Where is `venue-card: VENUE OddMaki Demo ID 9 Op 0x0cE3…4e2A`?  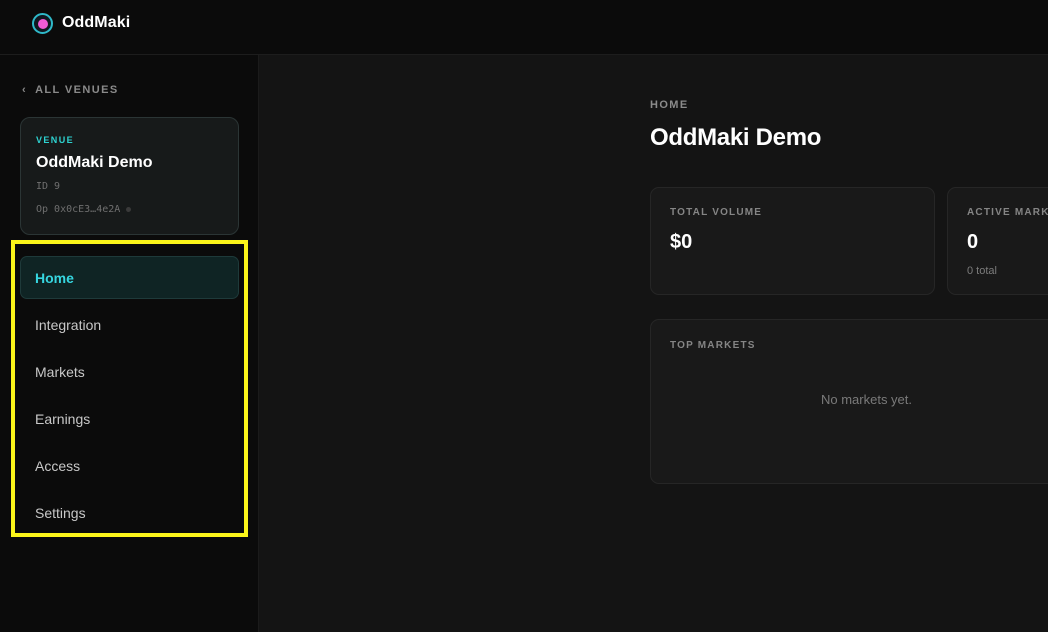 venue-card: VENUE OddMaki Demo ID 9 Op 0x0cE3…4e2A is located at coordinates (129, 176).